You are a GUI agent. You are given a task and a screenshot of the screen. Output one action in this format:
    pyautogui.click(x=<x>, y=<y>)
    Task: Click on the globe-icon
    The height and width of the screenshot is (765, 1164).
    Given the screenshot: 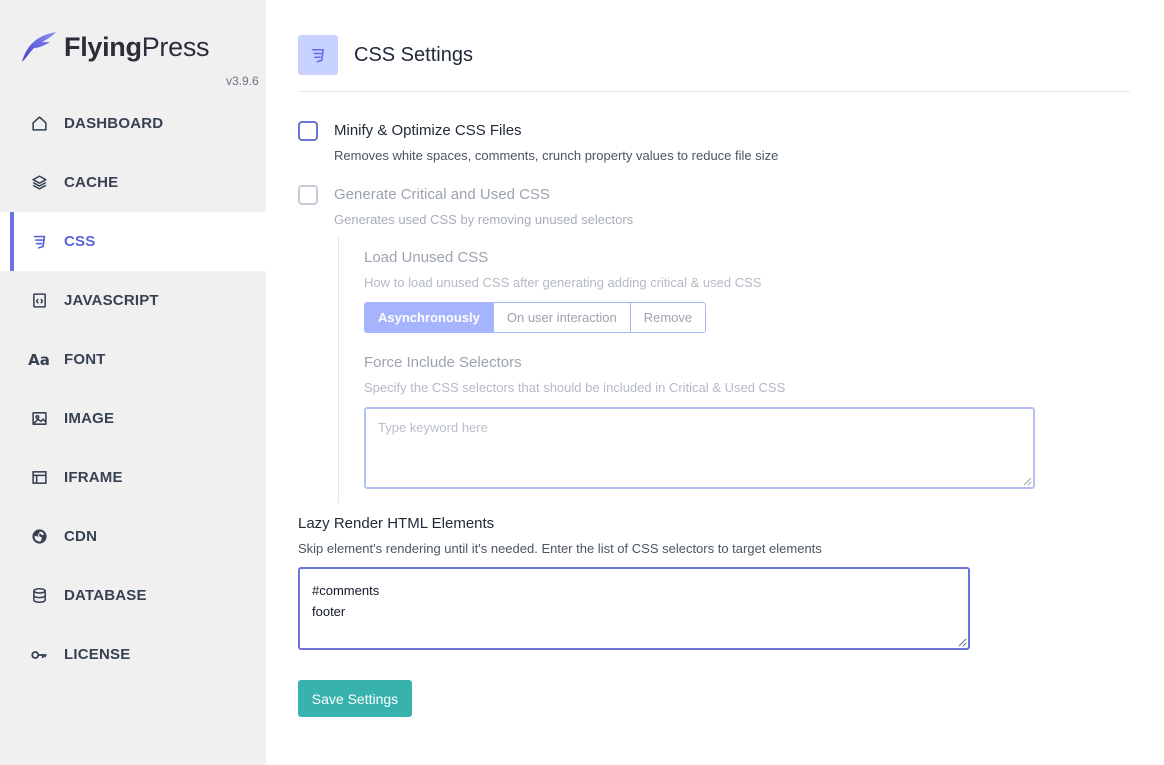 What is the action you would take?
    pyautogui.click(x=39, y=537)
    